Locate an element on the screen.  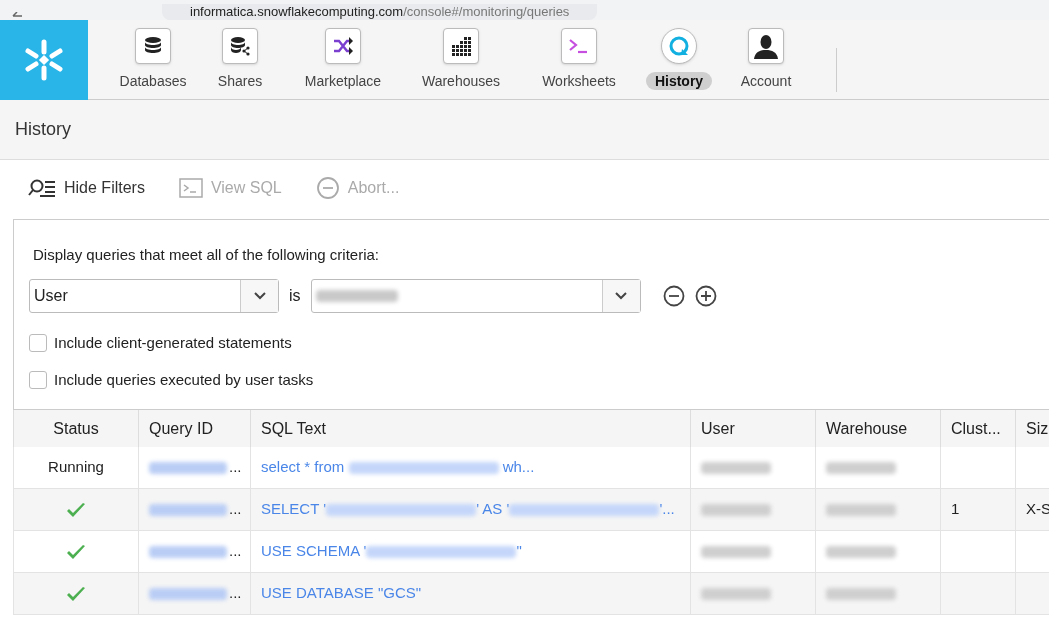
nav-tab: Shares is located at coordinates (240, 81).